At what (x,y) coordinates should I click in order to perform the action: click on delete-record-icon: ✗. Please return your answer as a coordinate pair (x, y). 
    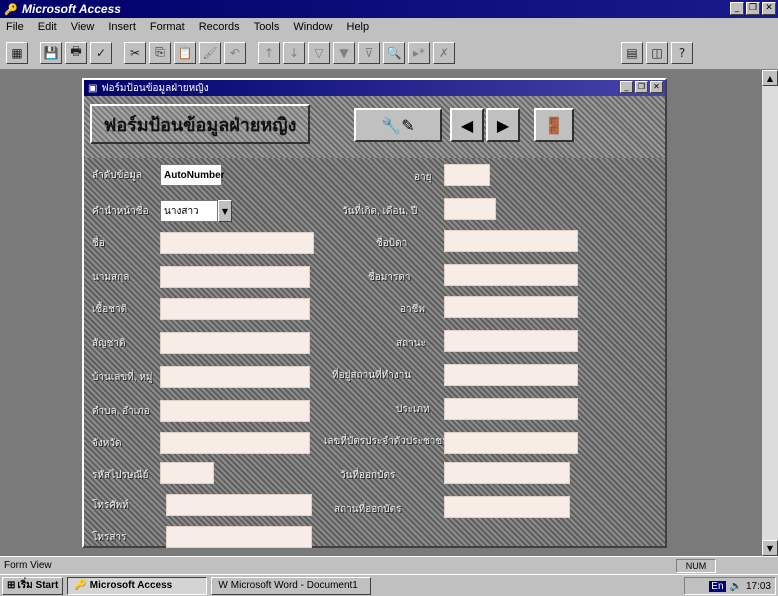
    Looking at the image, I should click on (444, 52).